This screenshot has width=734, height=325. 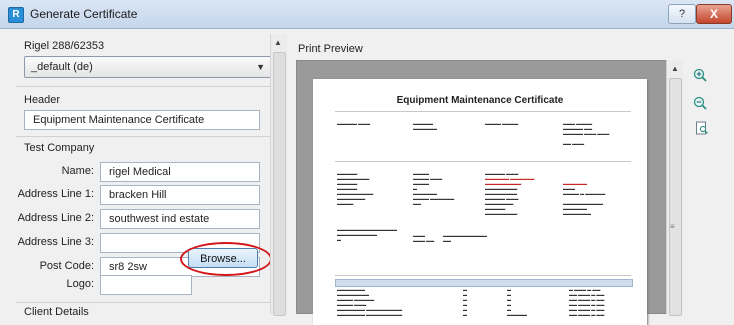 What do you see at coordinates (480, 100) in the screenshot?
I see `certificate-title: Equipment Maintenance Certificate` at bounding box center [480, 100].